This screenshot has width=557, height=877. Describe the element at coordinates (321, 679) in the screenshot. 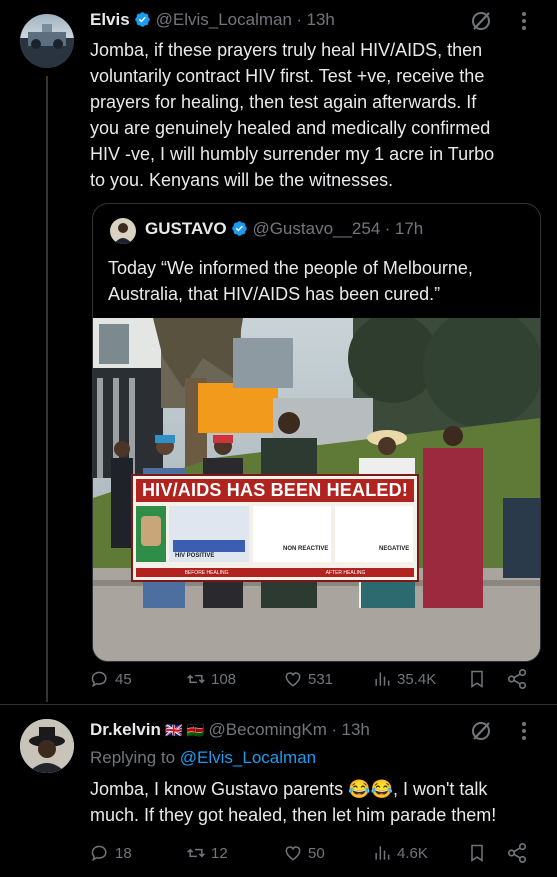

I see `like-count: 531` at that location.